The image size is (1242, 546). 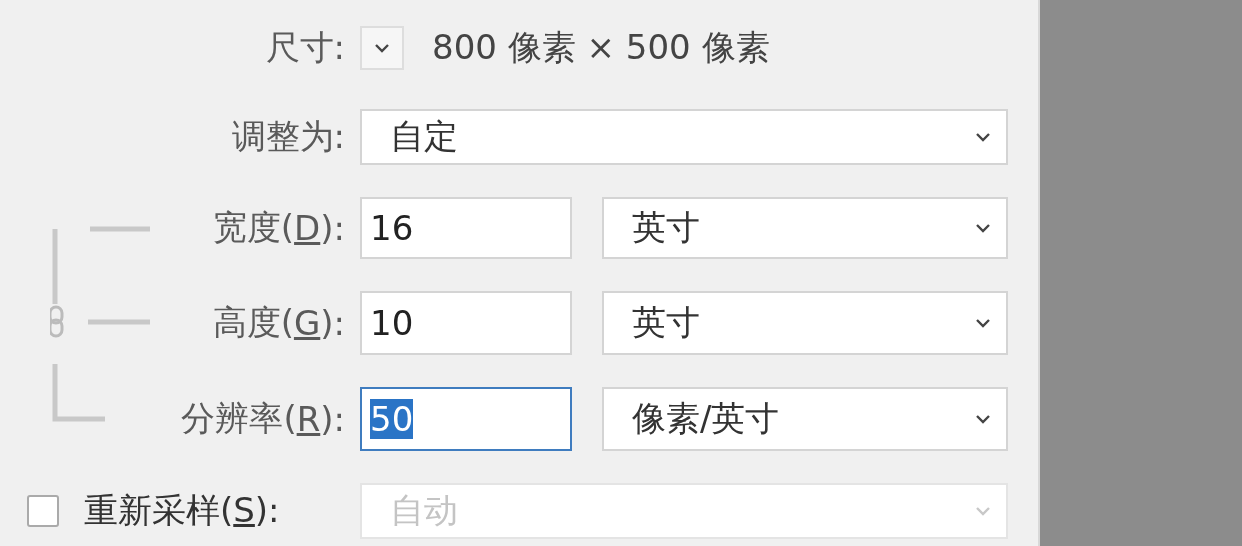 I want to click on checkbox-label: 重新采样(S):, so click(x=182, y=510).